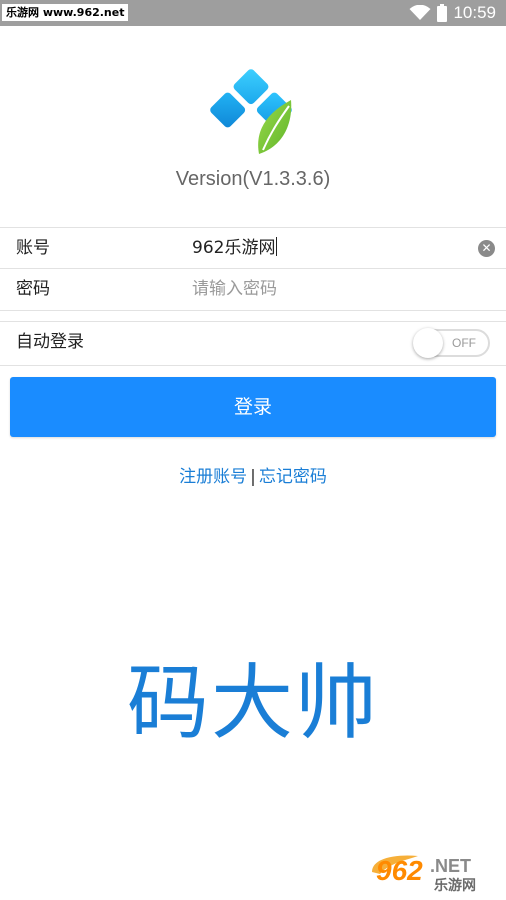 This screenshot has height=900, width=506. Describe the element at coordinates (33, 289) in the screenshot. I see `password-label: 密码` at that location.